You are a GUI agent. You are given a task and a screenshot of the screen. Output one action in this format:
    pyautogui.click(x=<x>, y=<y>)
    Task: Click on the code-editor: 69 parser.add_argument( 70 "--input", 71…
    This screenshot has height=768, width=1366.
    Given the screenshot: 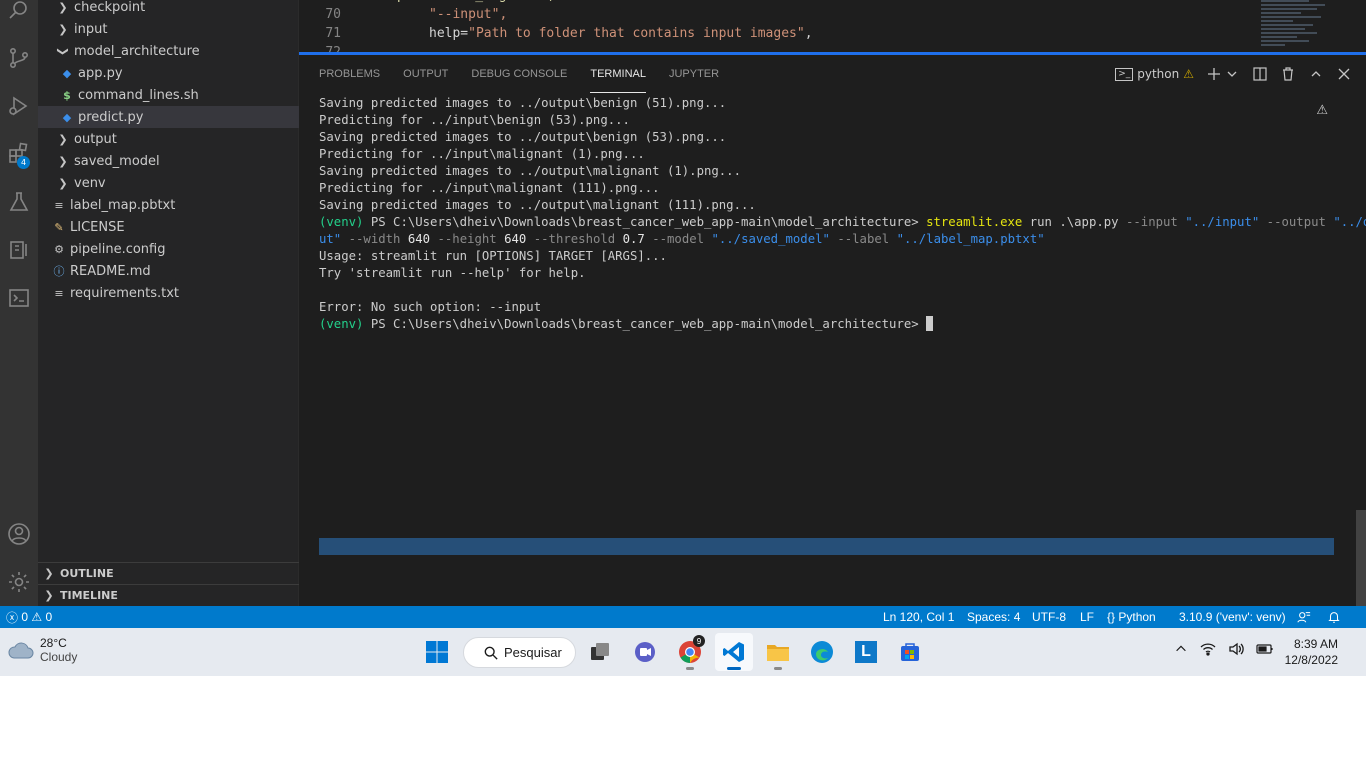 What is the action you would take?
    pyautogui.click(x=832, y=26)
    